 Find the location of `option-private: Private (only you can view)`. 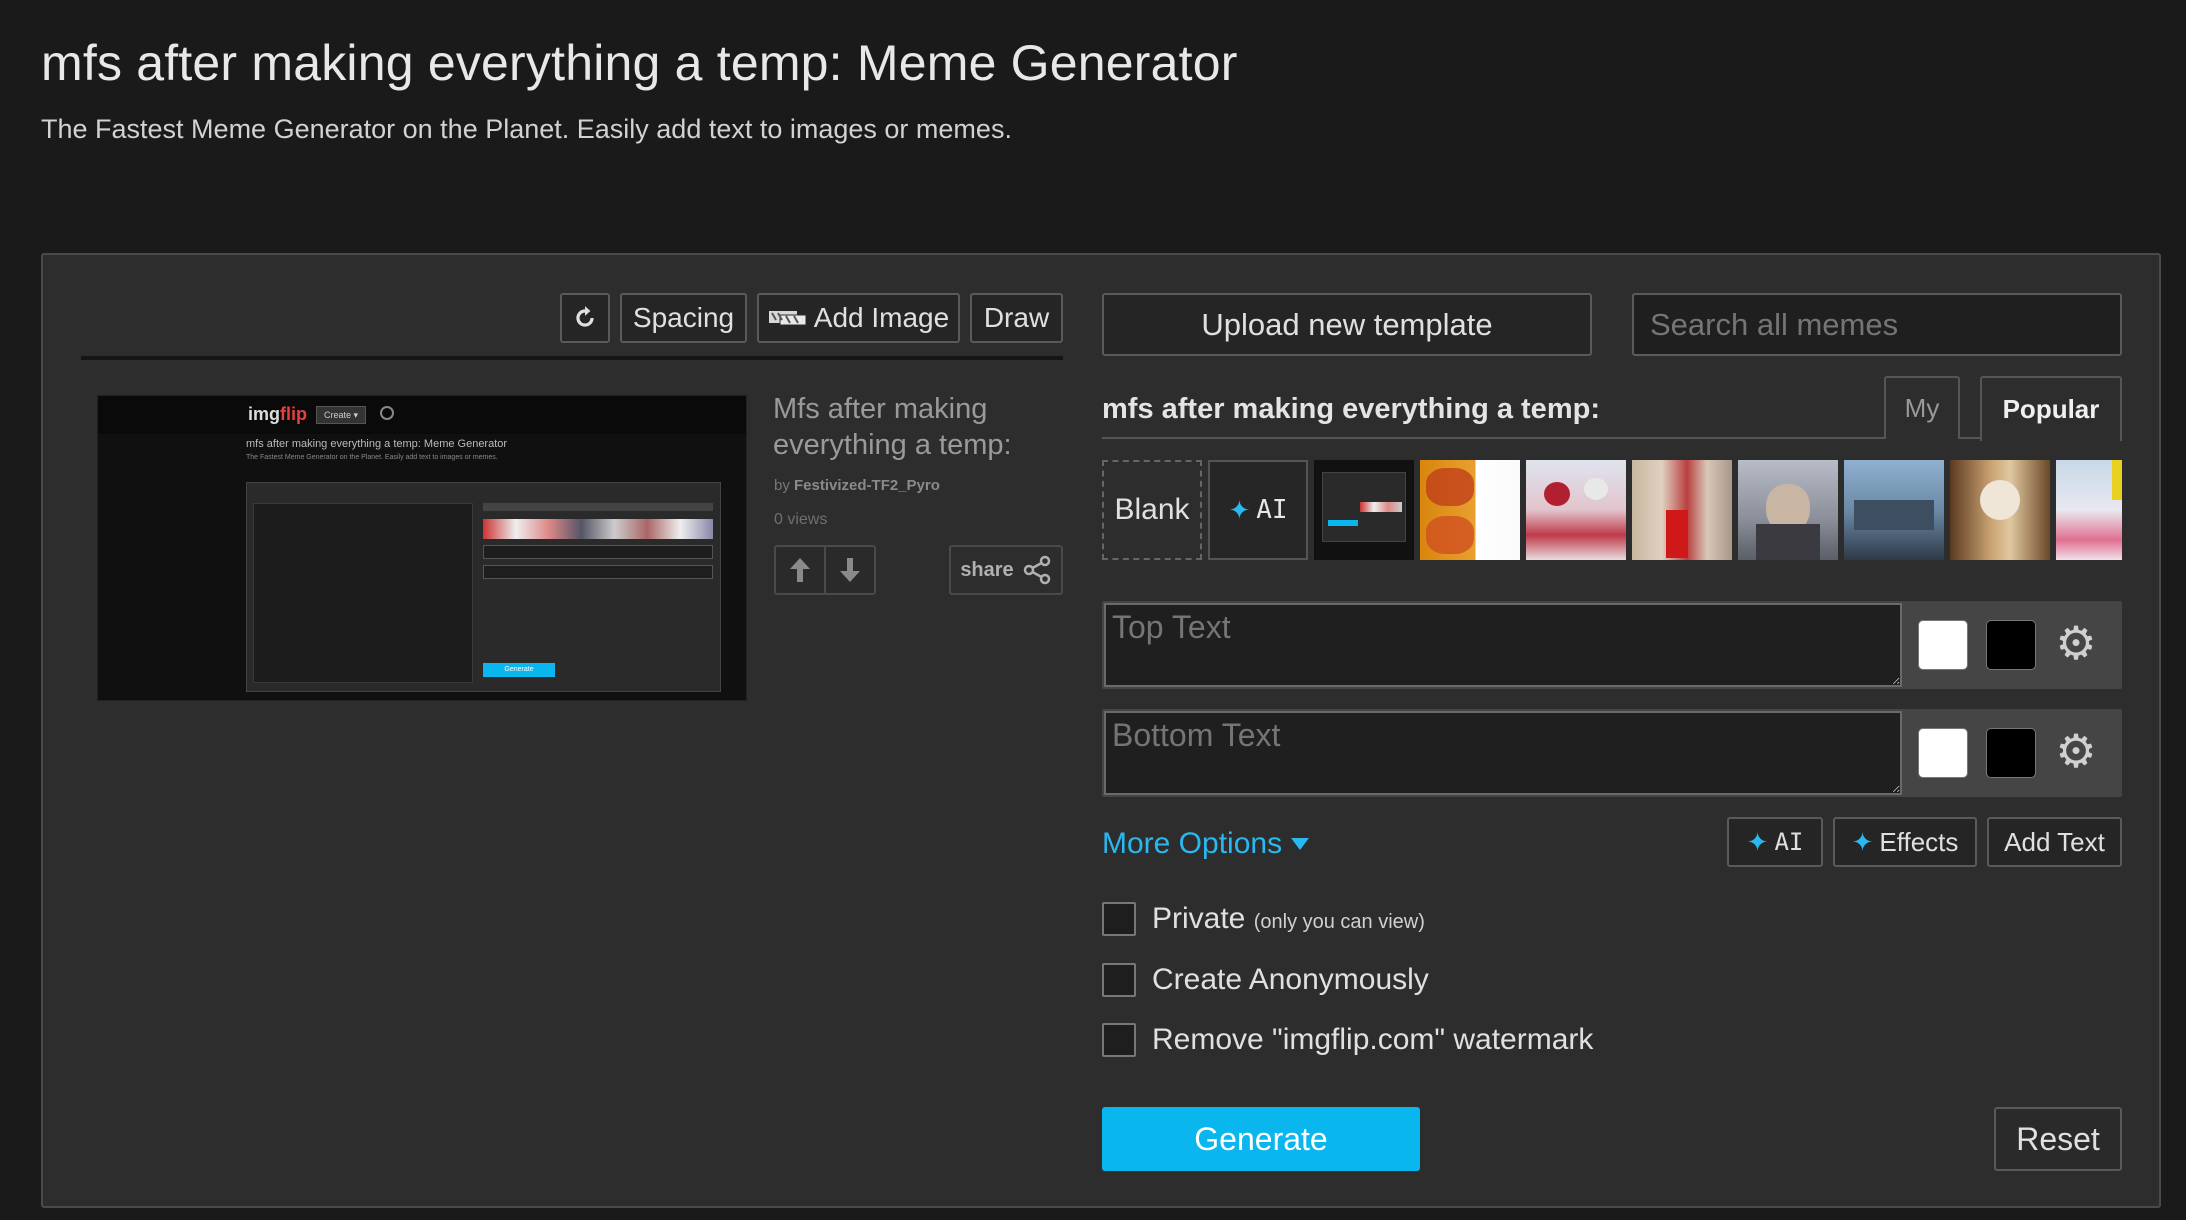

option-private: Private (only you can view) is located at coordinates (1263, 919).